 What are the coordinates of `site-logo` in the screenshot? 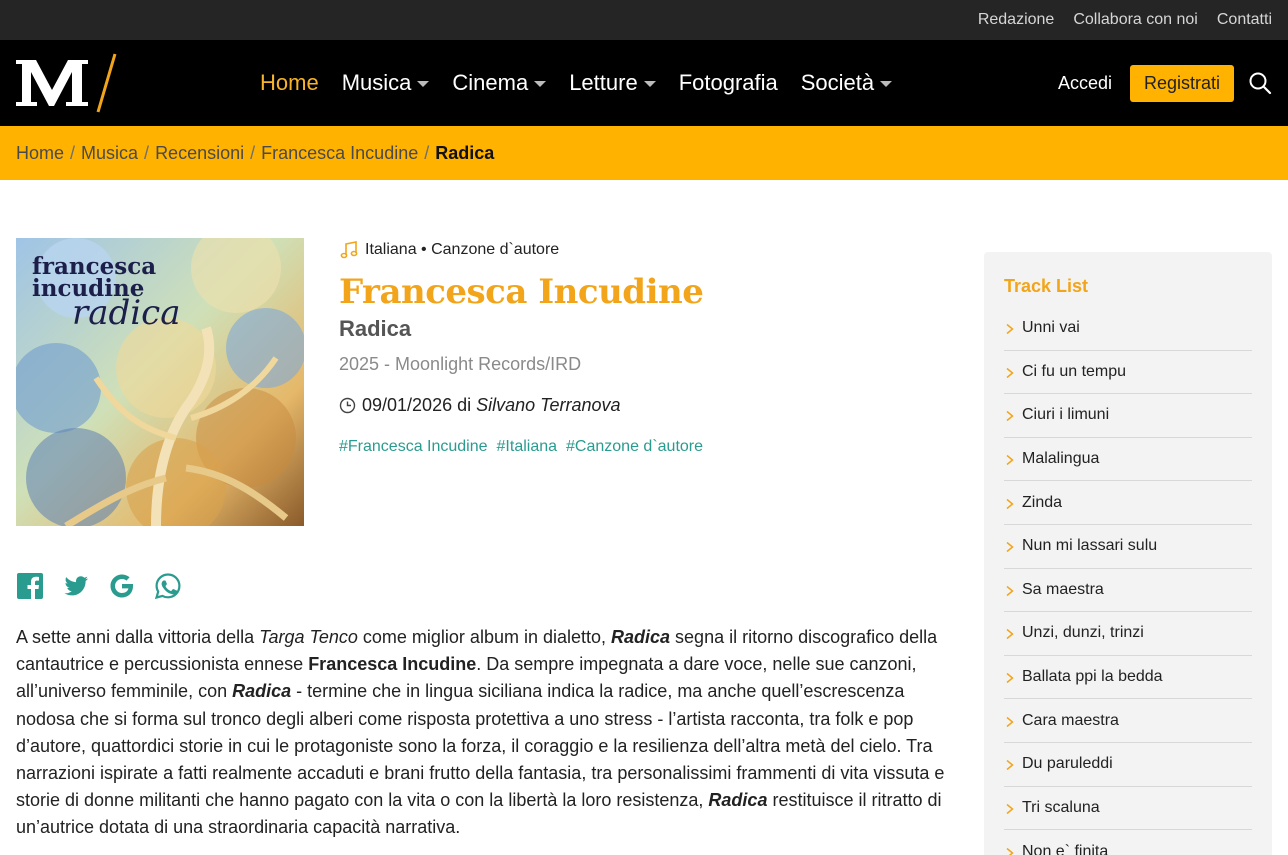 It's located at (66, 83).